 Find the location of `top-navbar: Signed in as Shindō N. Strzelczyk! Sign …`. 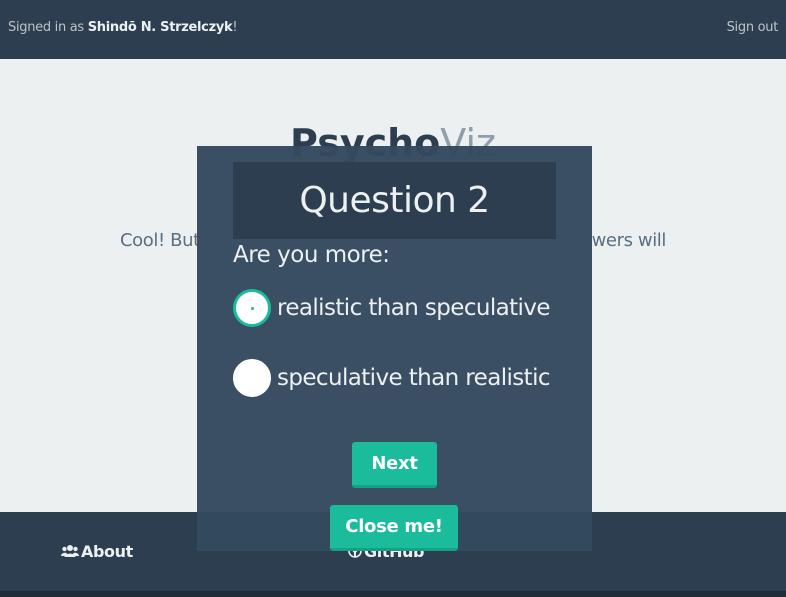

top-navbar: Signed in as Shindō N. Strzelczyk! Sign … is located at coordinates (393, 29).